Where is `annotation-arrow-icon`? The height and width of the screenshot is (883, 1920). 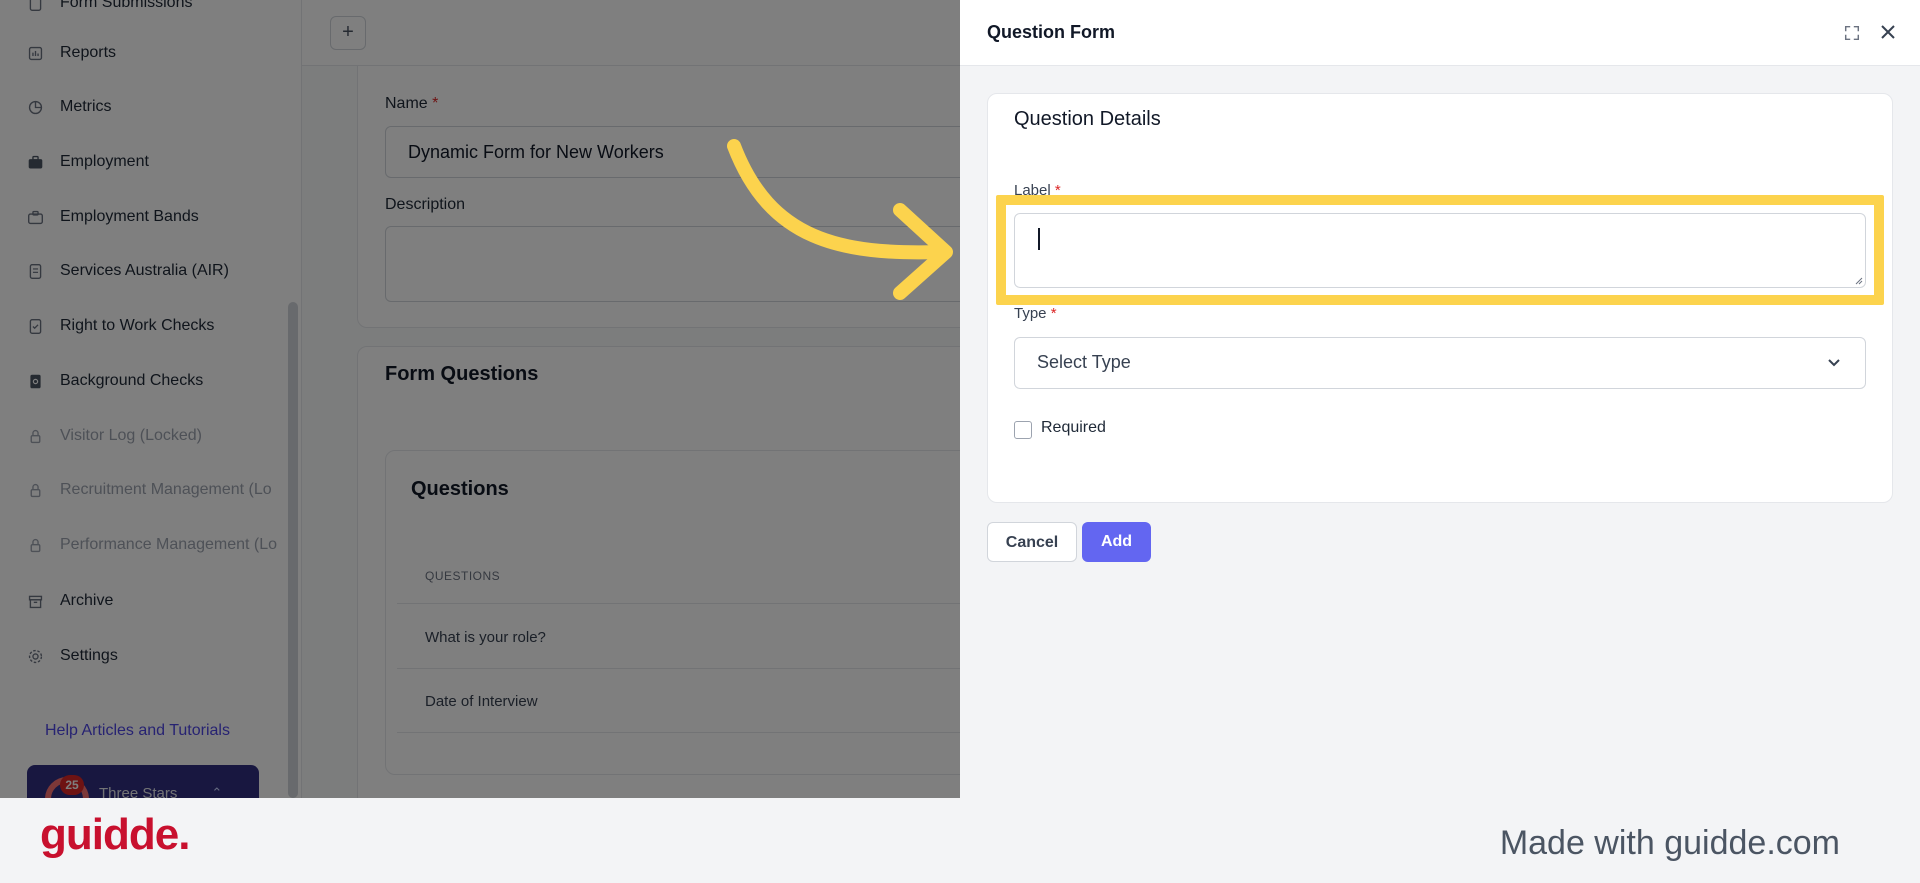
annotation-arrow-icon is located at coordinates (840, 219).